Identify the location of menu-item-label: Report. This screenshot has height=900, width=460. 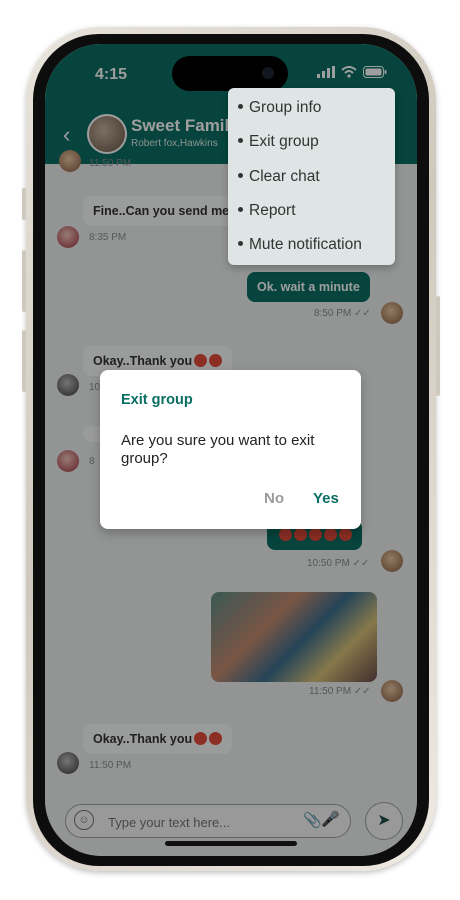
(272, 210).